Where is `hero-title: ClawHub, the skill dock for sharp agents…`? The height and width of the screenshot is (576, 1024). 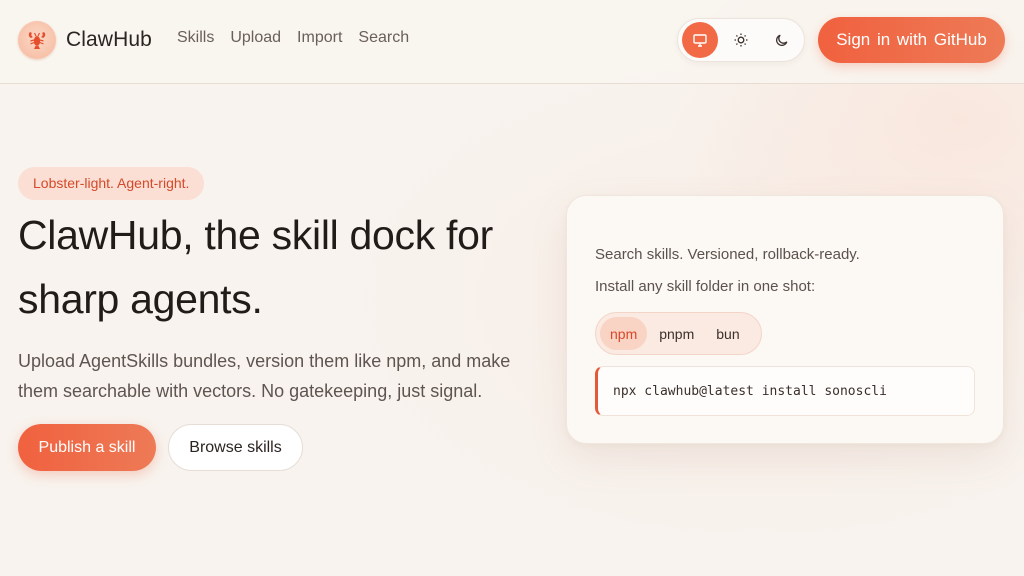
hero-title: ClawHub, the skill dock for sharp agents… is located at coordinates (255, 267).